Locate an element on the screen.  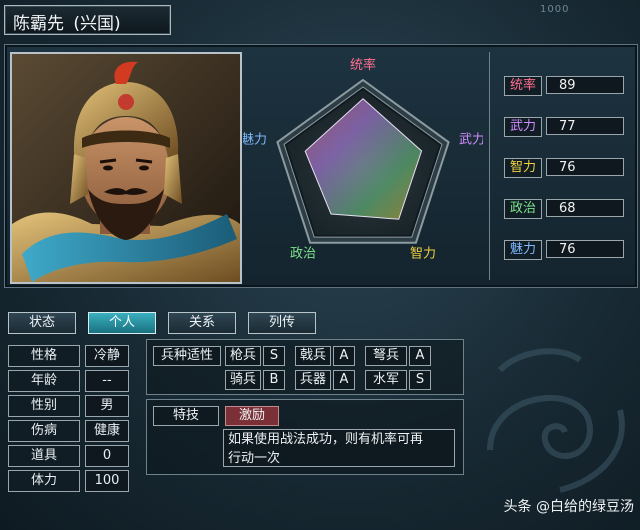
character-name-plate: 陈霸先 (兴国) is located at coordinates (87, 20).